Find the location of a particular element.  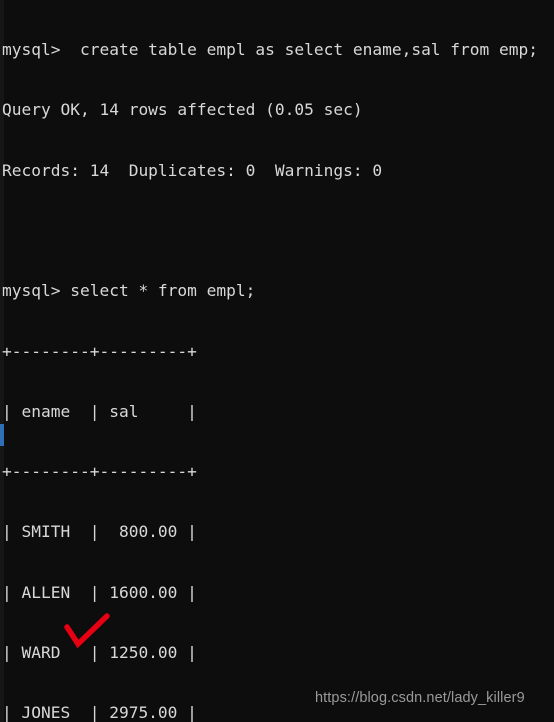

watermark-url: https://blog.csdn.net/lady_killer9 is located at coordinates (420, 698).